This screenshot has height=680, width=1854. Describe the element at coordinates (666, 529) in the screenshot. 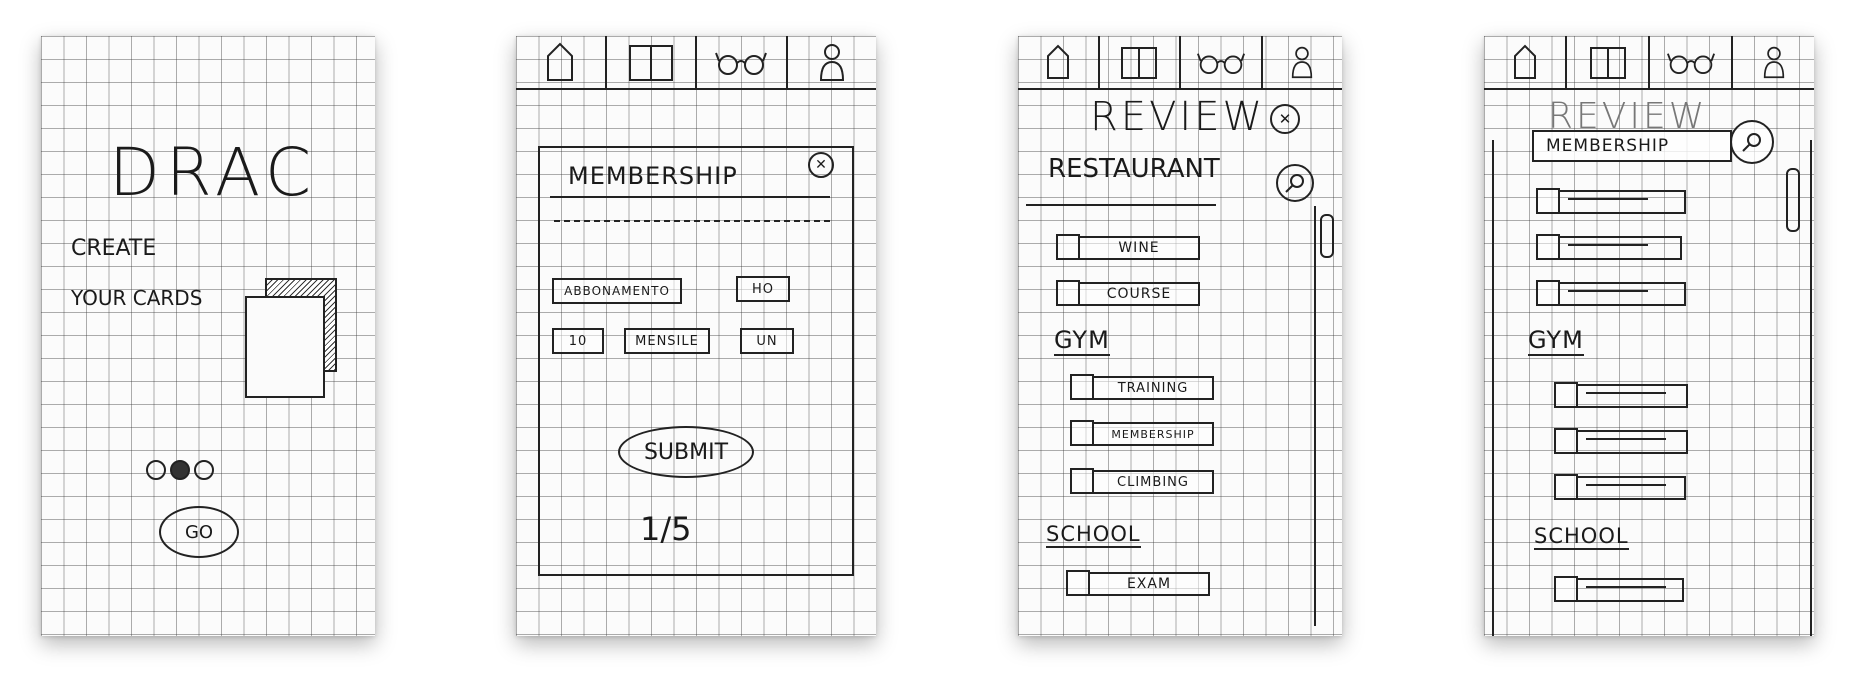

I see `page-indicator: 1/5` at that location.